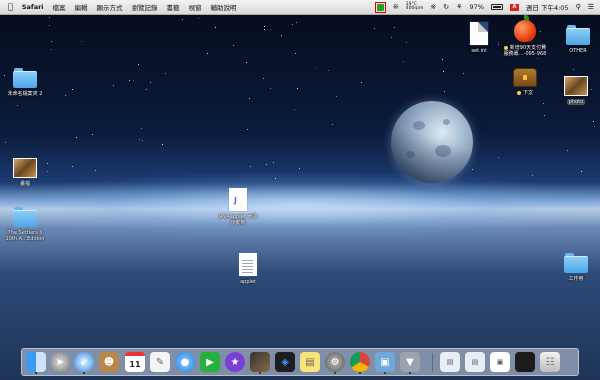 This screenshot has width=600, height=380. I want to click on wifi-icon: ⚘, so click(459, 7).